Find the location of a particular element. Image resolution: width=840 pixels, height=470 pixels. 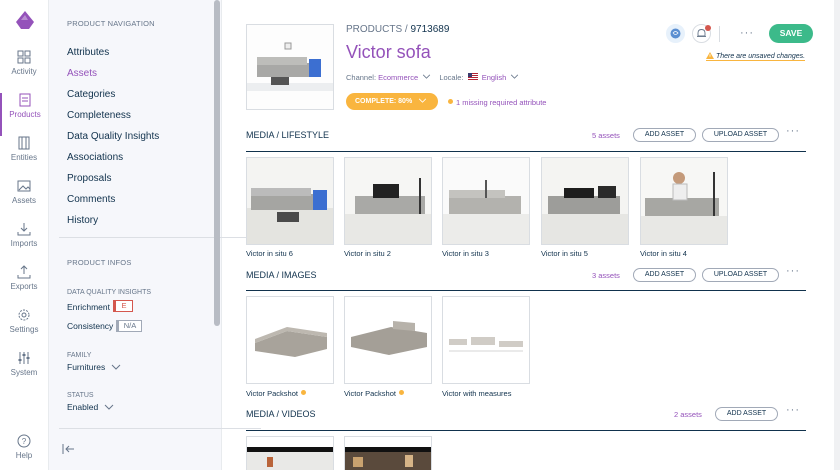

section-asset-count: 3 assets is located at coordinates (606, 275).